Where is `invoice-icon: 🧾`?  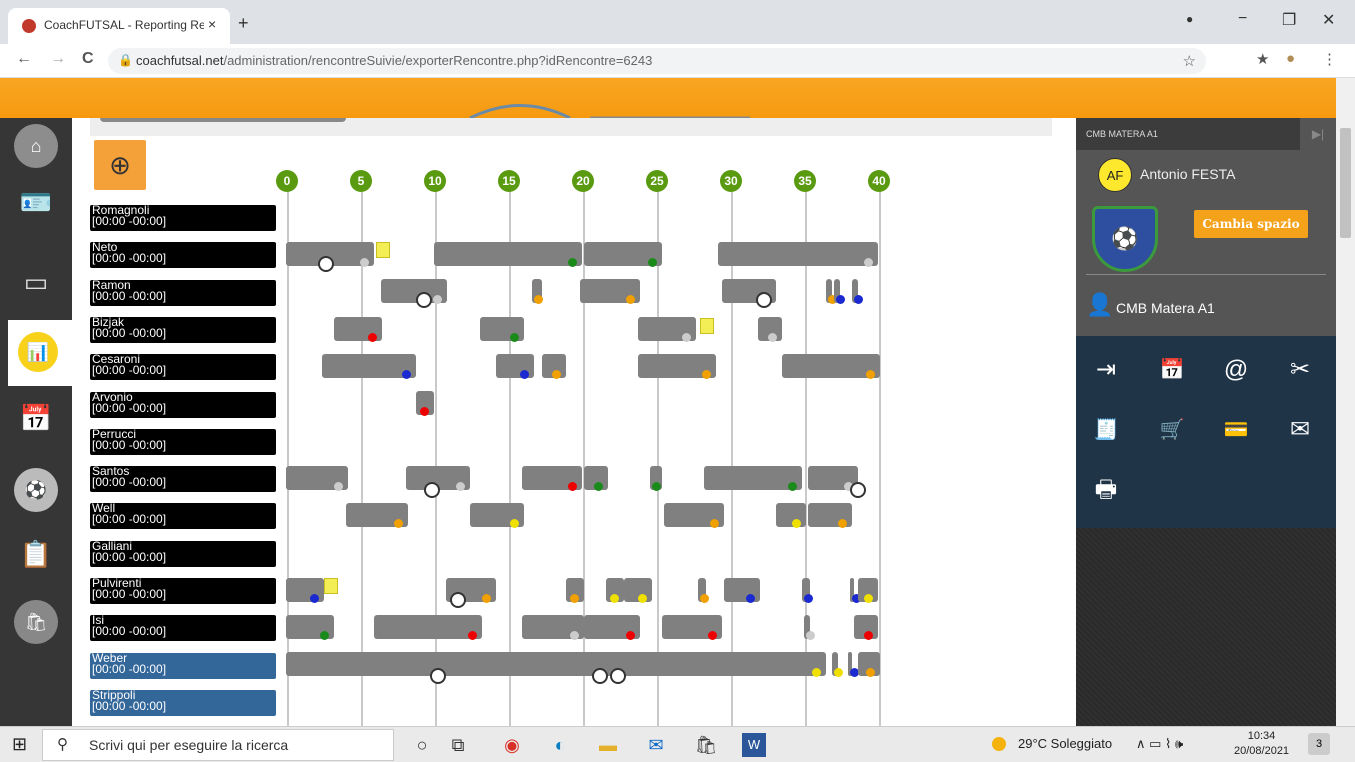 invoice-icon: 🧾 is located at coordinates (1106, 430).